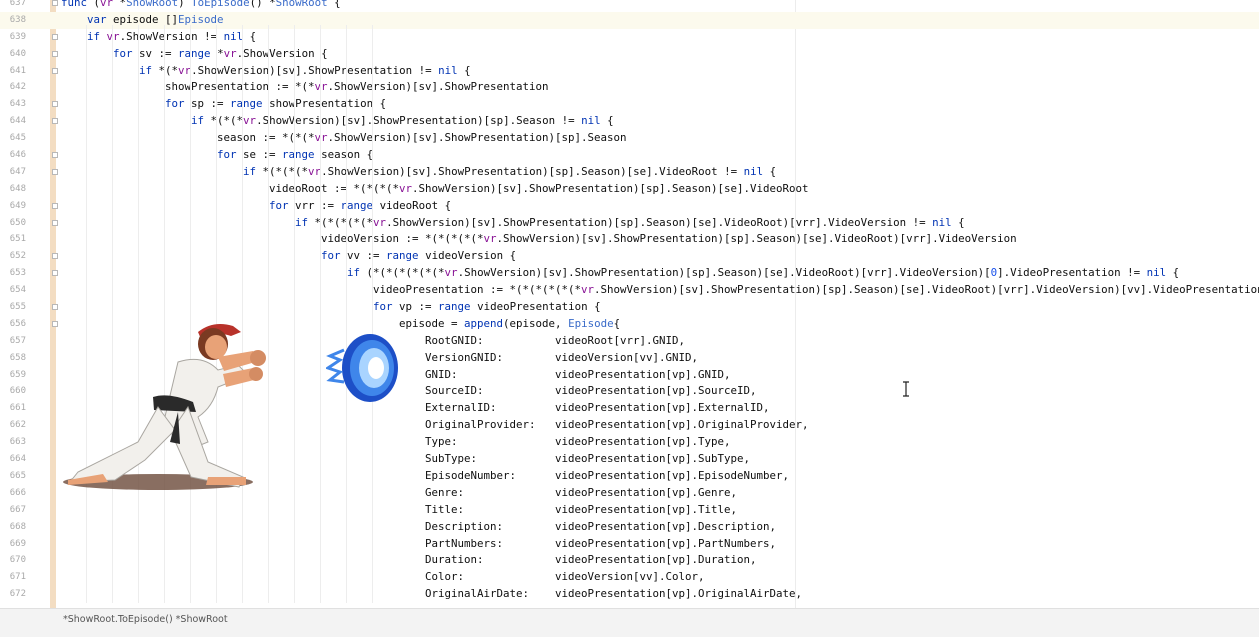 This screenshot has width=1259, height=637. What do you see at coordinates (17, 104) in the screenshot?
I see `line-number: 643` at bounding box center [17, 104].